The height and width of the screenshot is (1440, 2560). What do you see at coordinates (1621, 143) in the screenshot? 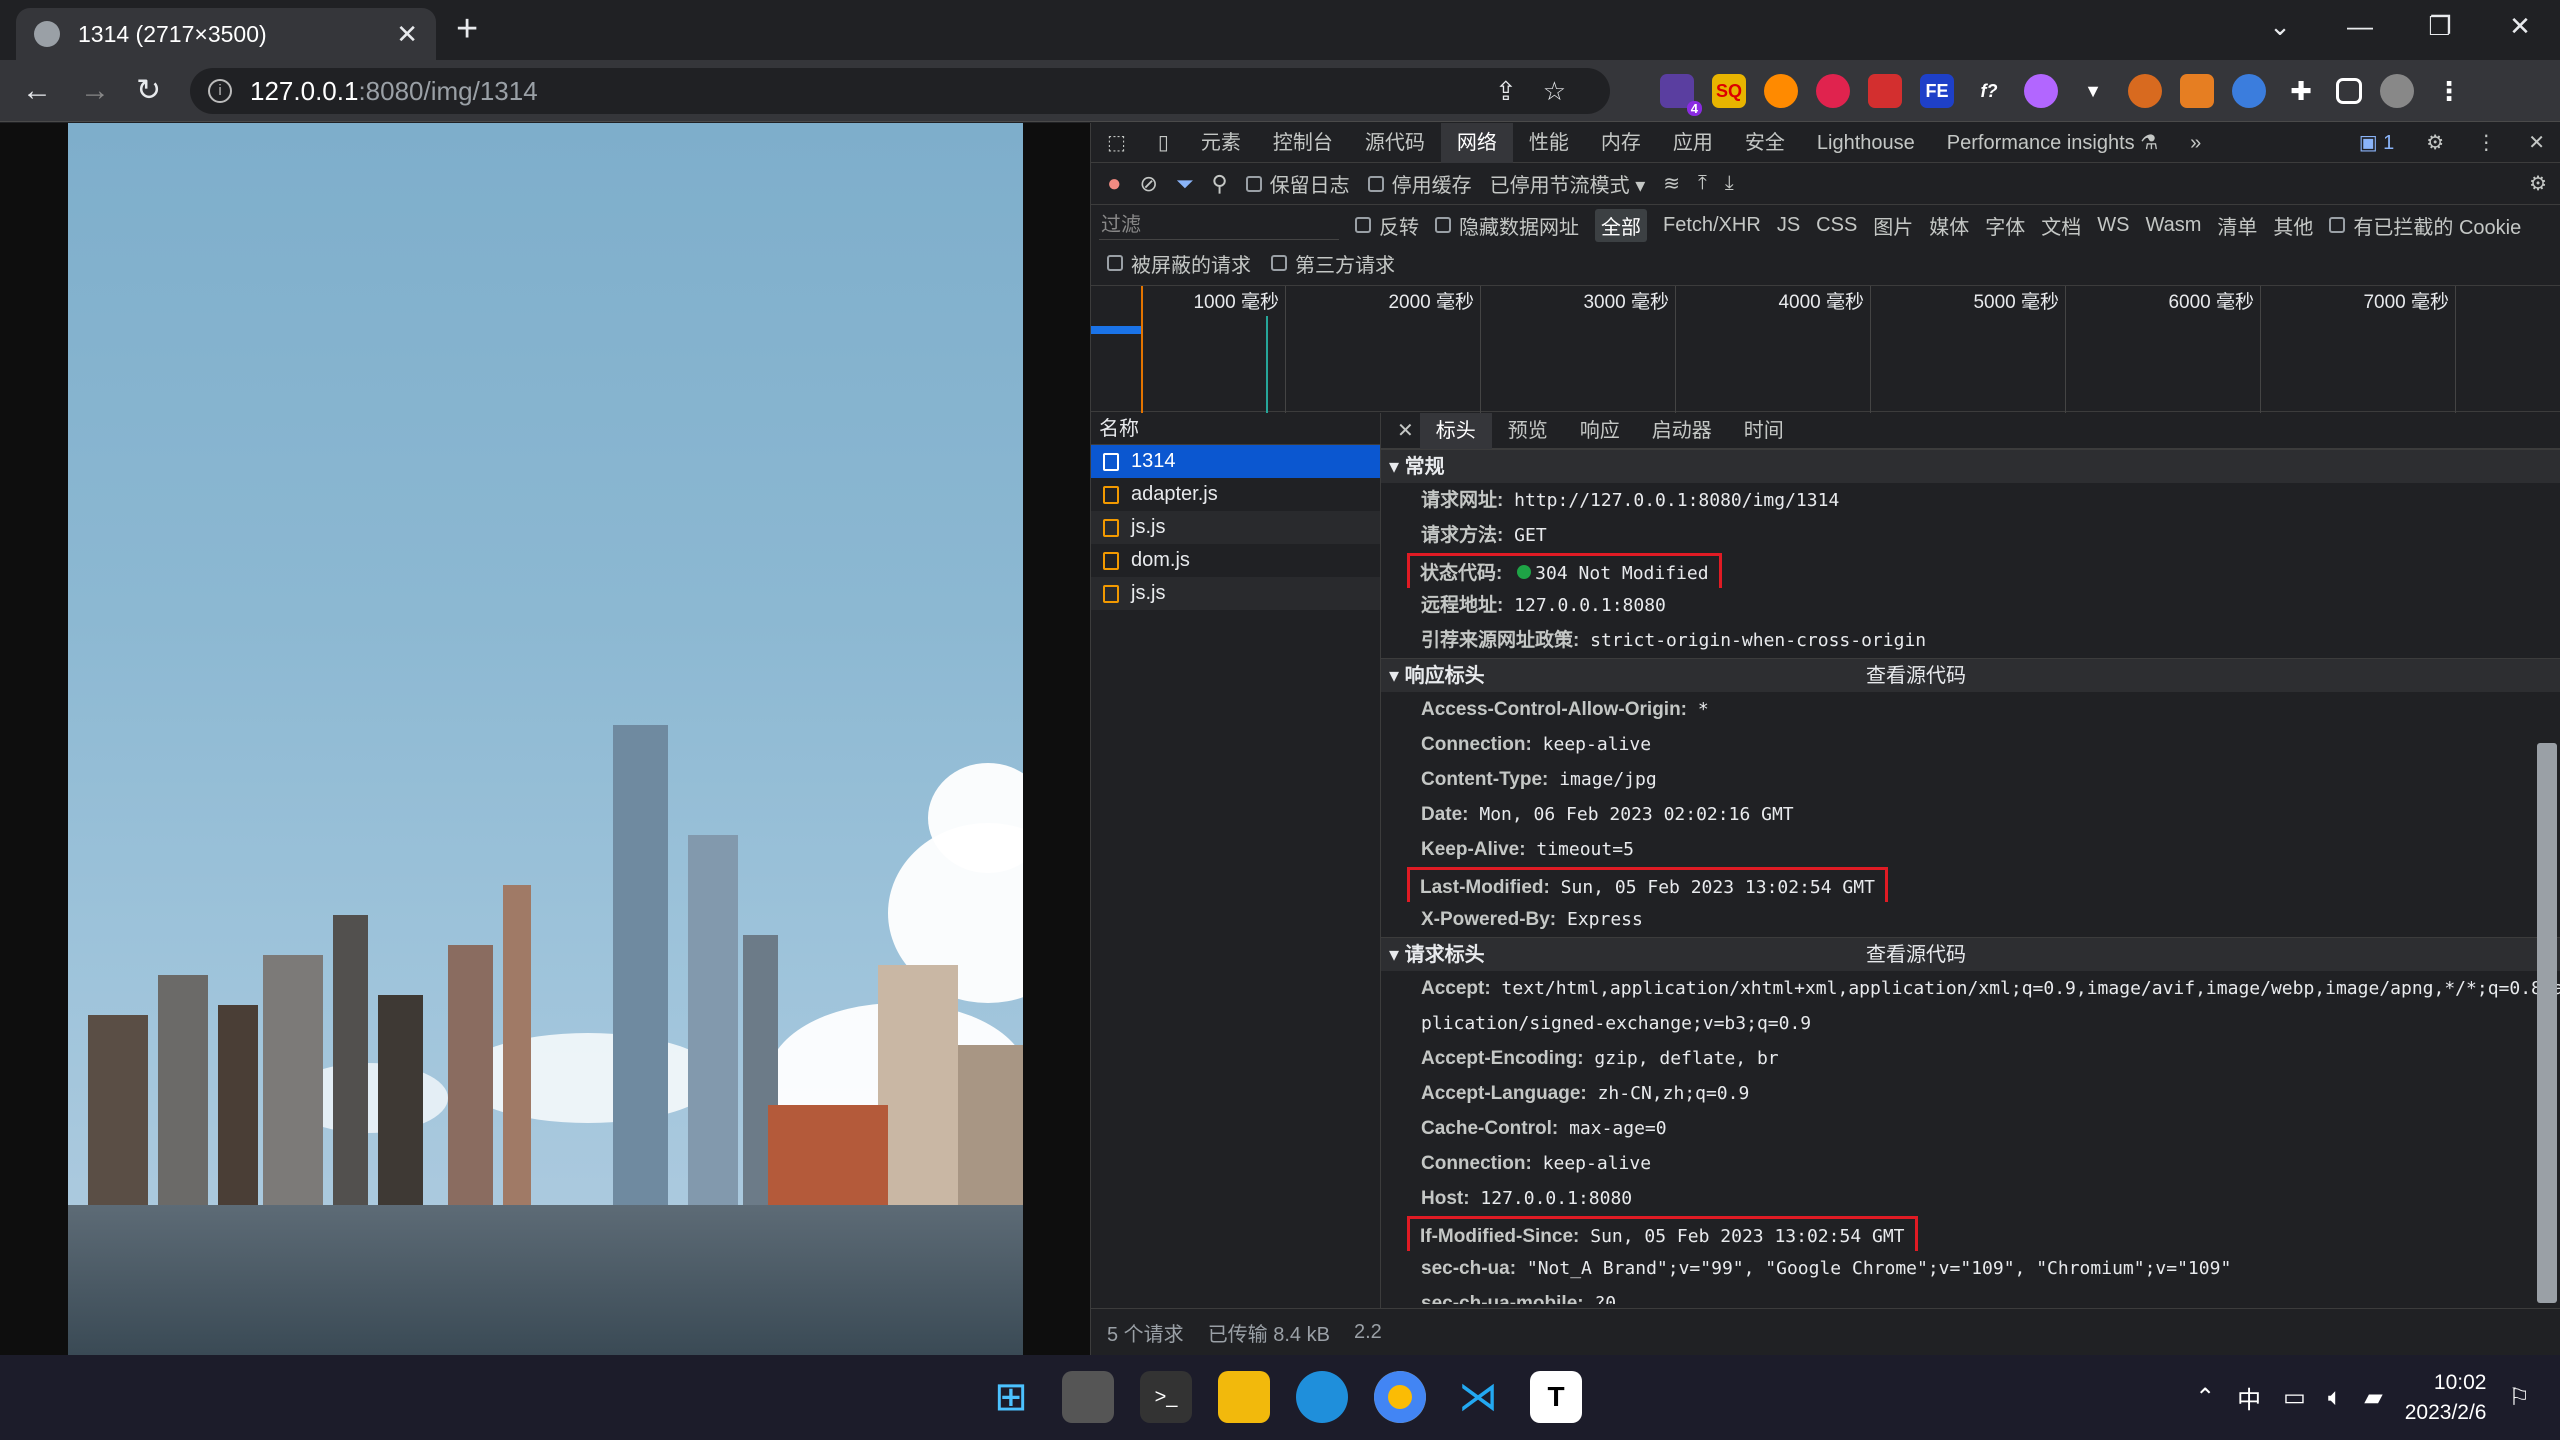
I see `tab-memory: 内存` at bounding box center [1621, 143].